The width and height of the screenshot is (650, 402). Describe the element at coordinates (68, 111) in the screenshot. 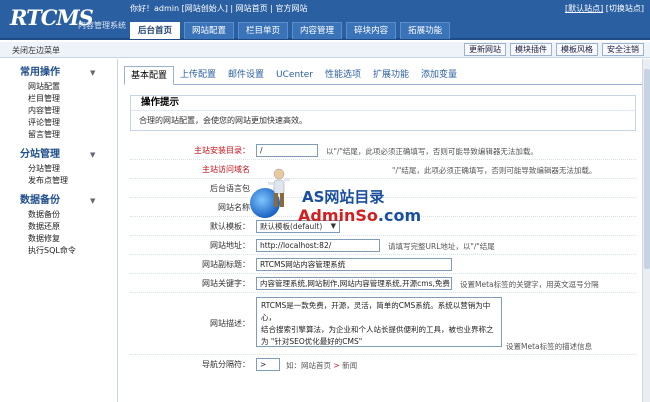

I see `sidebar-item-content: 内容管理` at that location.